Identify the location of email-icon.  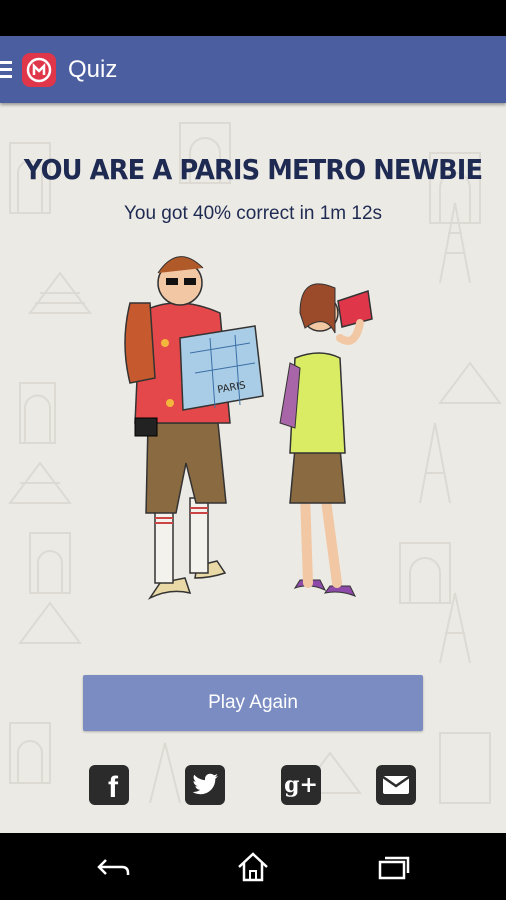
(396, 785).